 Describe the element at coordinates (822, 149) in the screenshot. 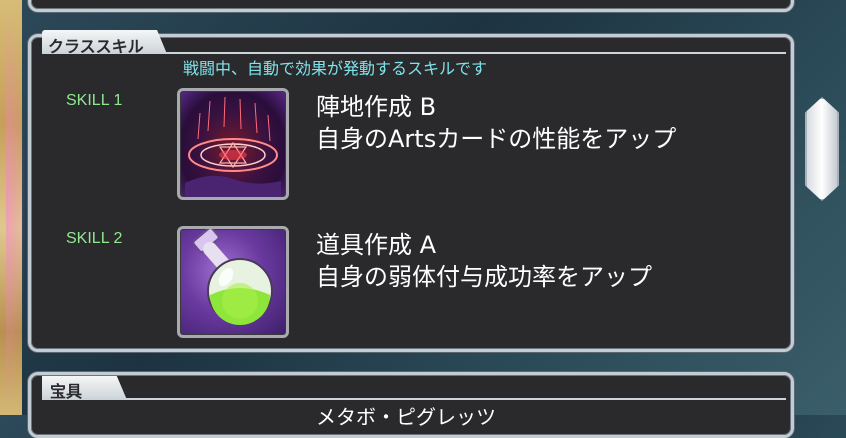

I see `scrollbar-handle` at that location.